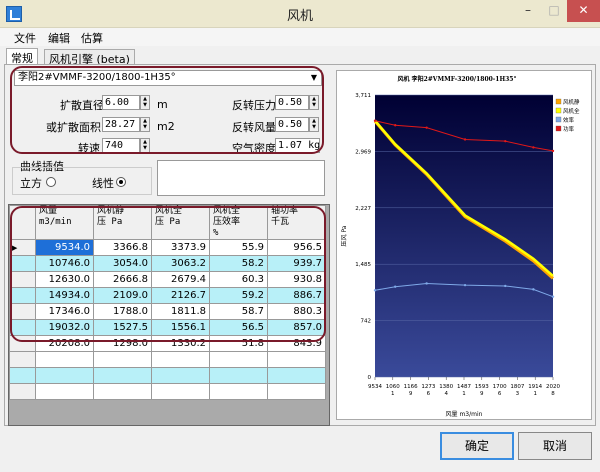 The image size is (600, 472). What do you see at coordinates (428, 390) in the screenshot?
I see `x-tick-label: 1273 6` at bounding box center [428, 390].